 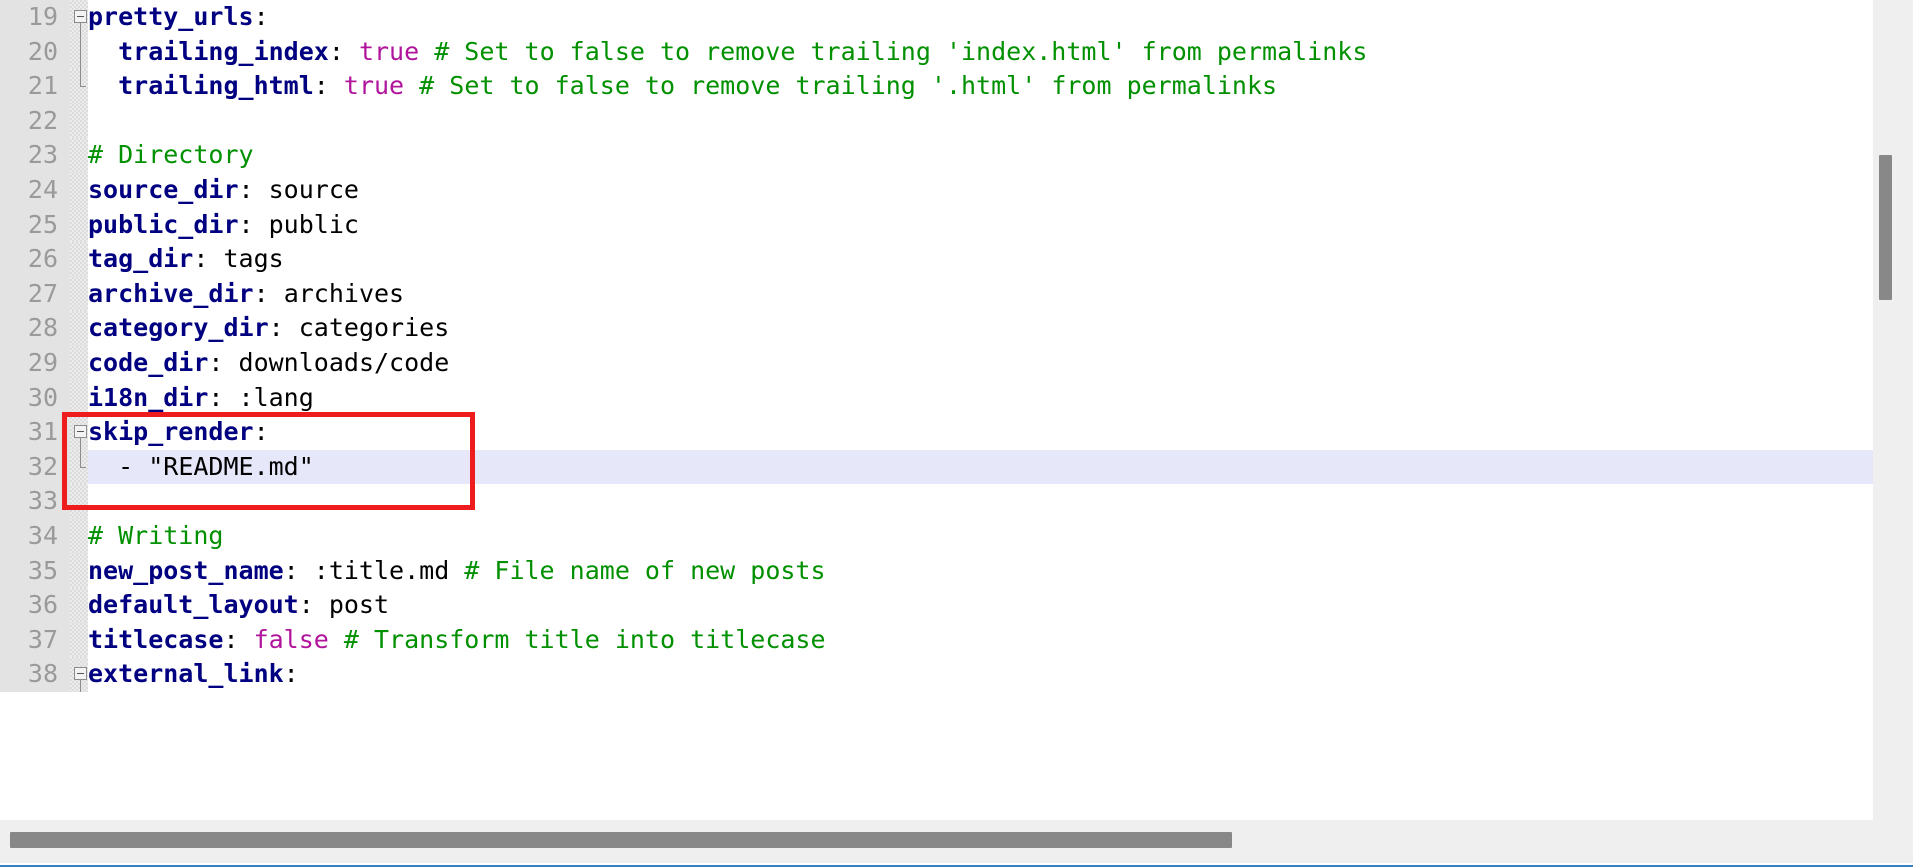 What do you see at coordinates (374, 328) in the screenshot?
I see `token-val: categories` at bounding box center [374, 328].